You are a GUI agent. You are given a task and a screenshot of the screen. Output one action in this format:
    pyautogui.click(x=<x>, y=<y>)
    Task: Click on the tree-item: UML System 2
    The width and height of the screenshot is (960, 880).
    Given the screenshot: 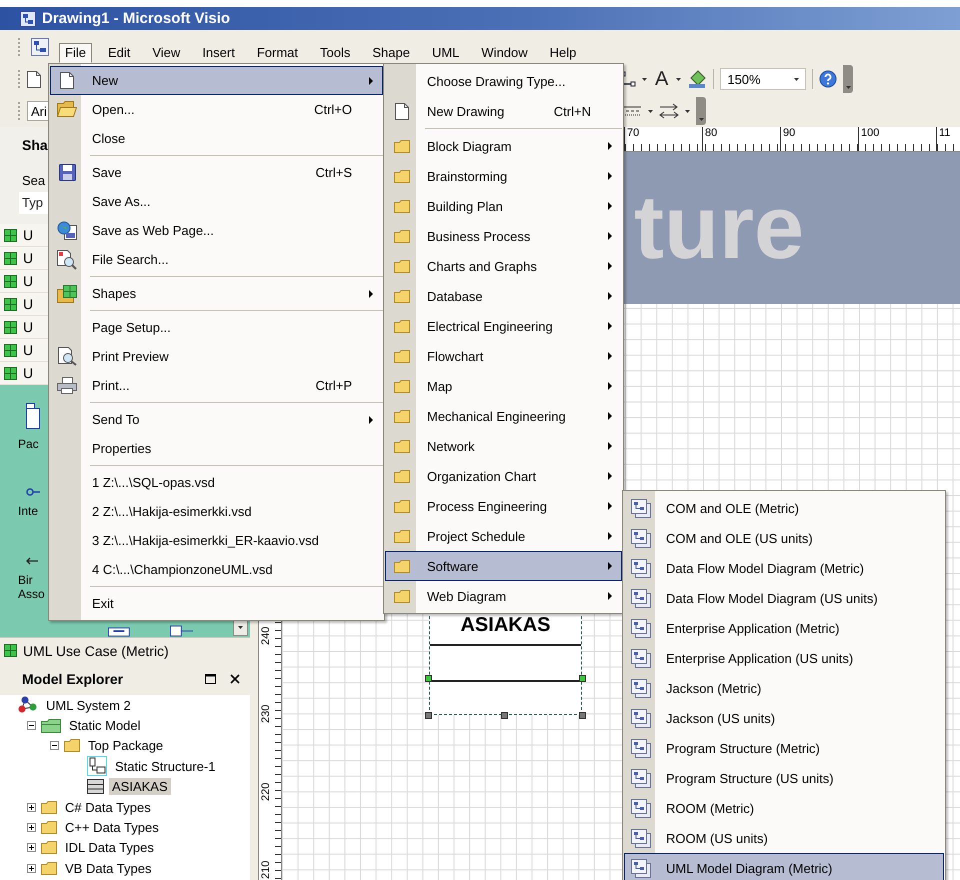 What is the action you would take?
    pyautogui.click(x=88, y=705)
    